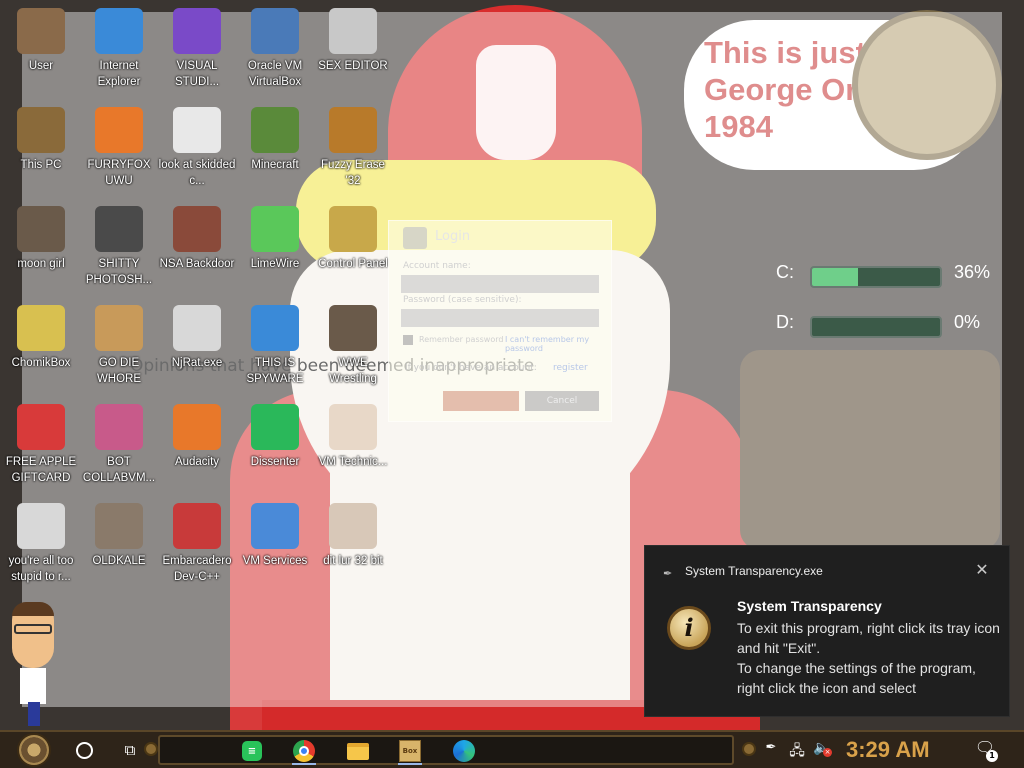  I want to click on task-view-icon: ⧉, so click(130, 750).